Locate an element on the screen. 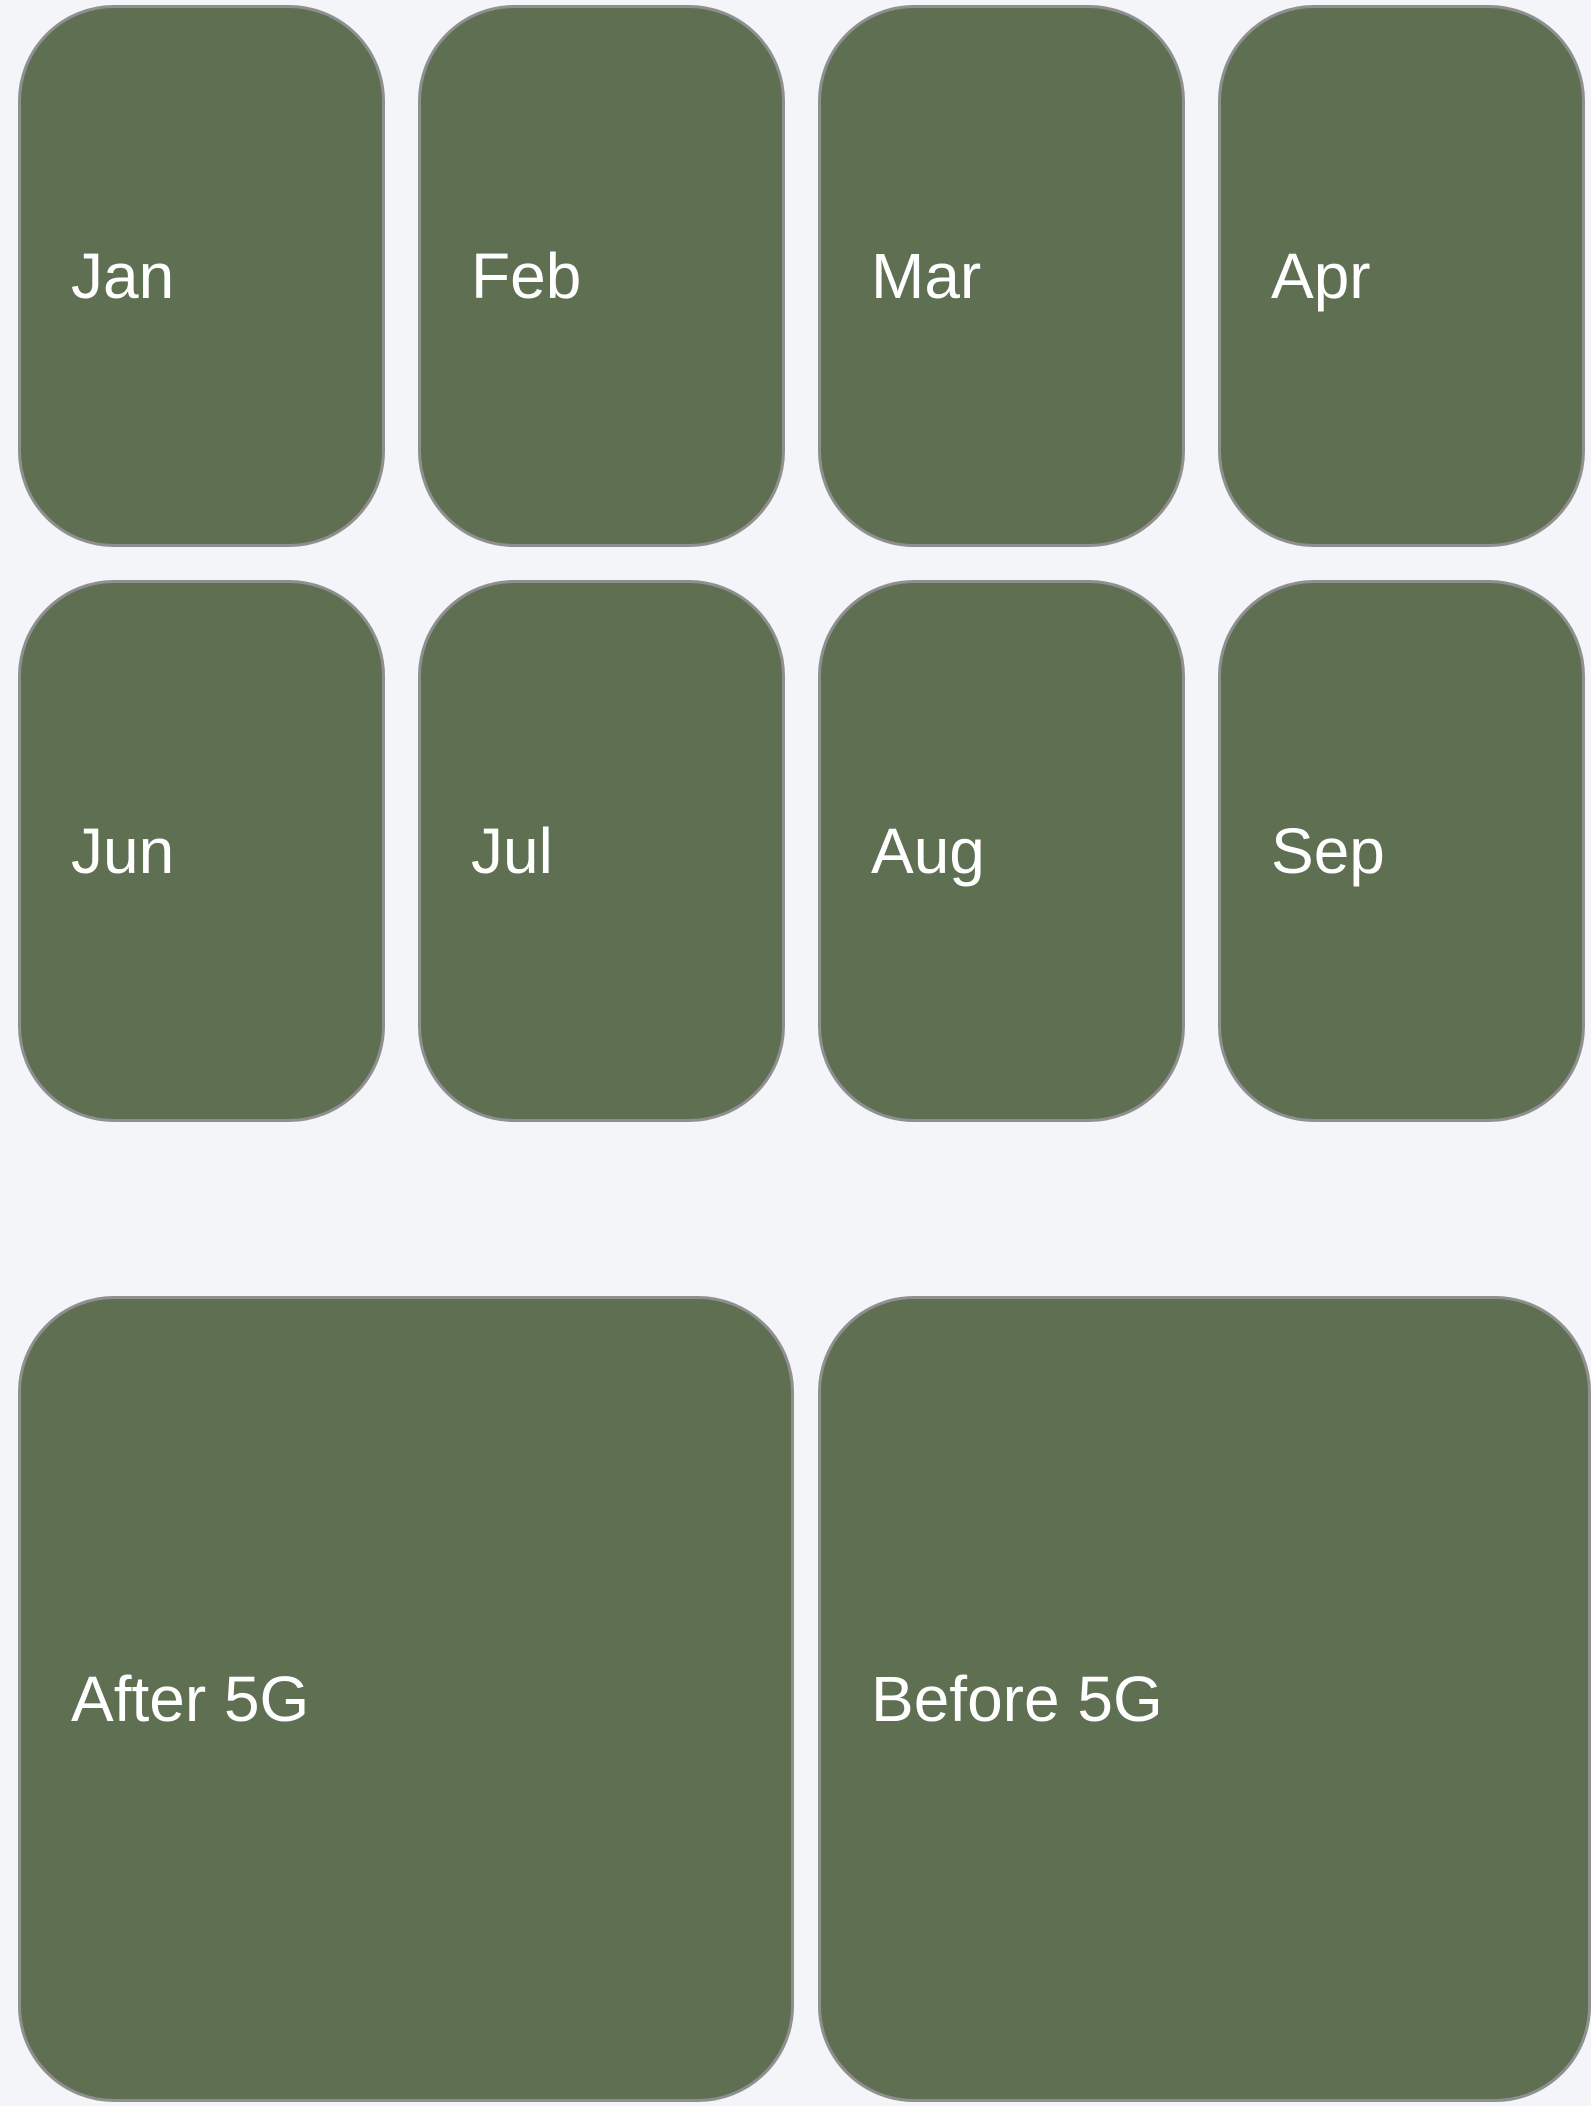 This screenshot has height=2106, width=1591. tile-jul: Jul is located at coordinates (601, 851).